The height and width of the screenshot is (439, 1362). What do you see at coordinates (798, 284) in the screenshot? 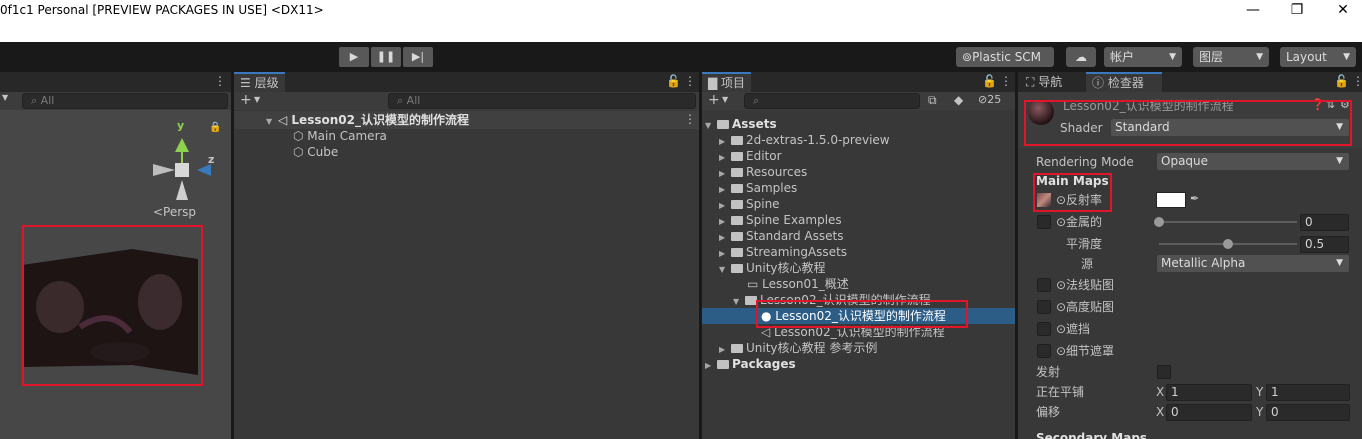
I see `project-item-lesson01: ▭ Lesson01_概述` at bounding box center [798, 284].